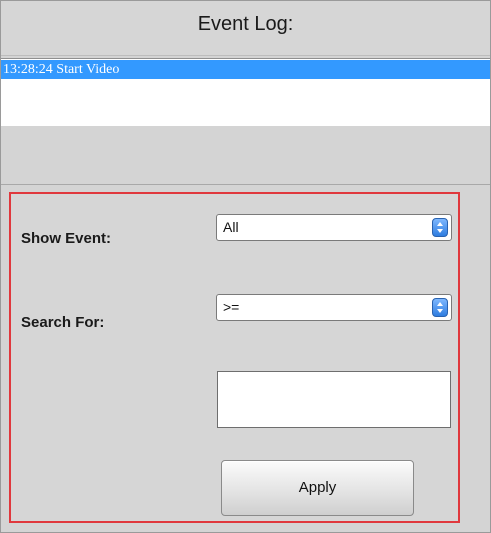  Describe the element at coordinates (245, 155) in the screenshot. I see `log-spacer` at that location.